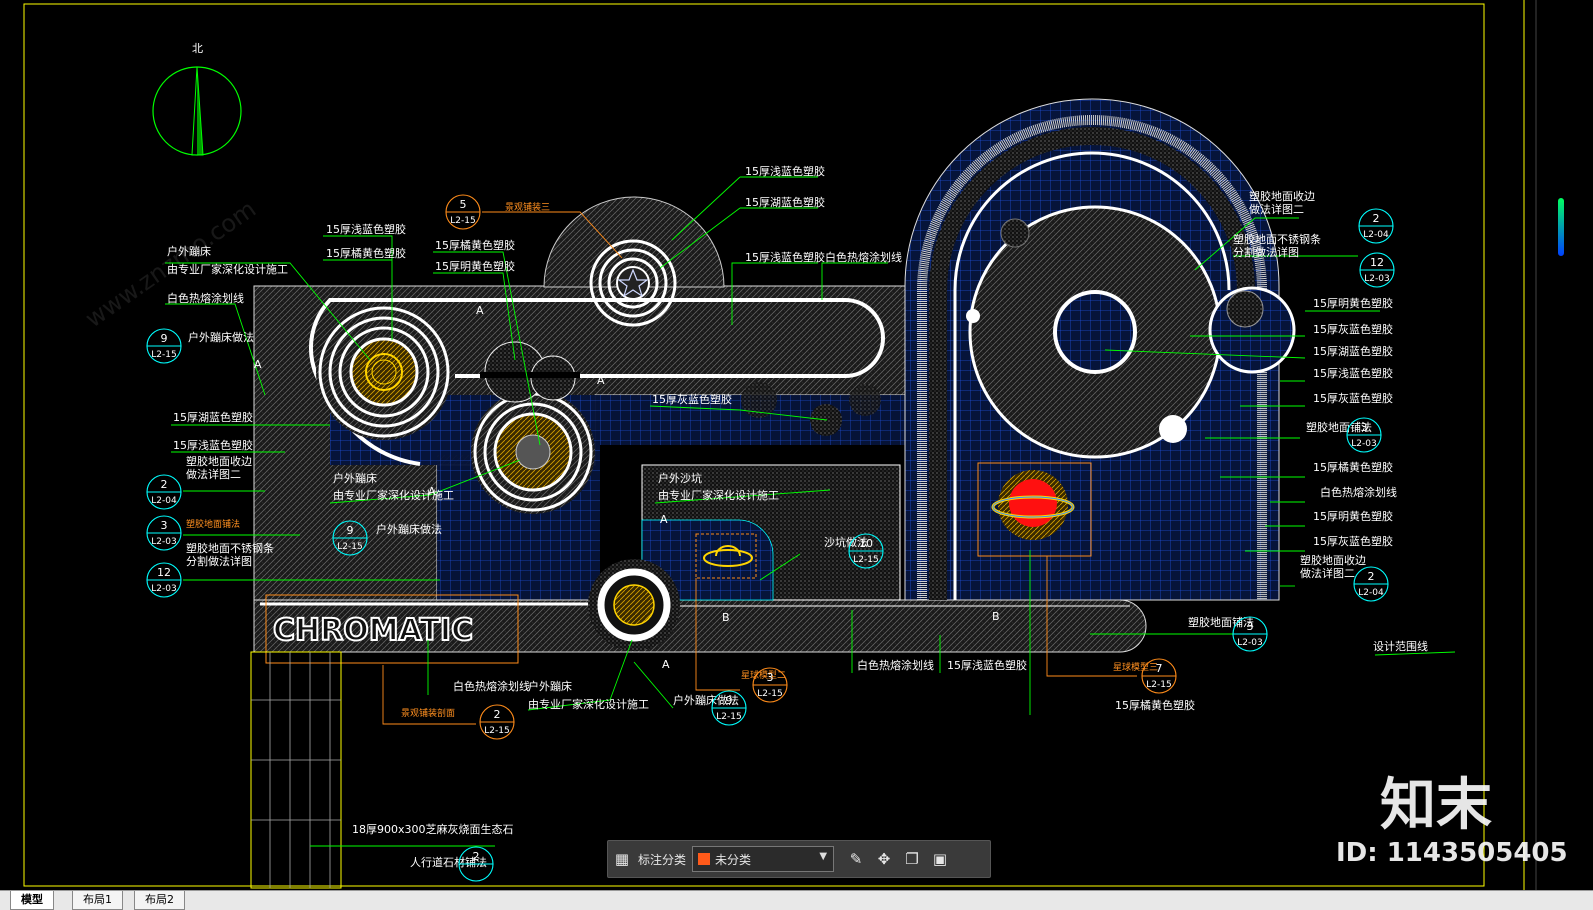 The image size is (1593, 910). Describe the element at coordinates (428, 713) in the screenshot. I see `label-paving-section: 景观铺装剖面` at that location.